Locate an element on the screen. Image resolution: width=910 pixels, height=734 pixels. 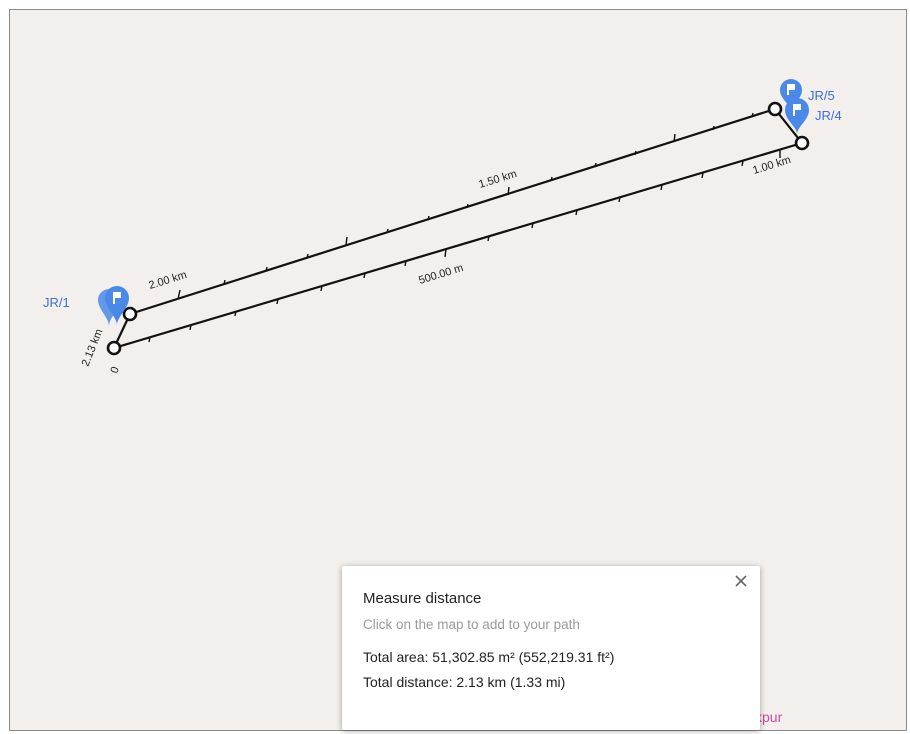
marker-label-jr4: JR/4 is located at coordinates (828, 115).